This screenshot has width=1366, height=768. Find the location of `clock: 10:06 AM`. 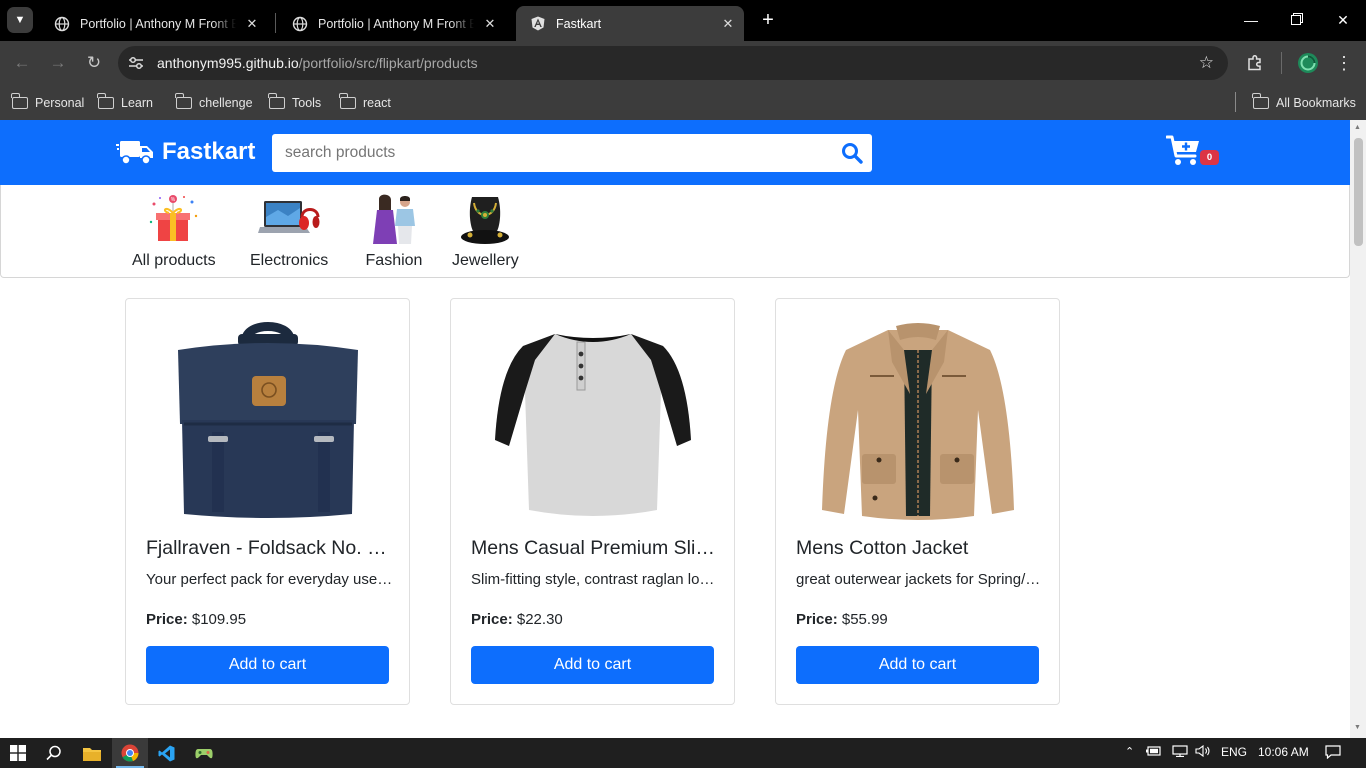

clock: 10:06 AM is located at coordinates (1283, 752).